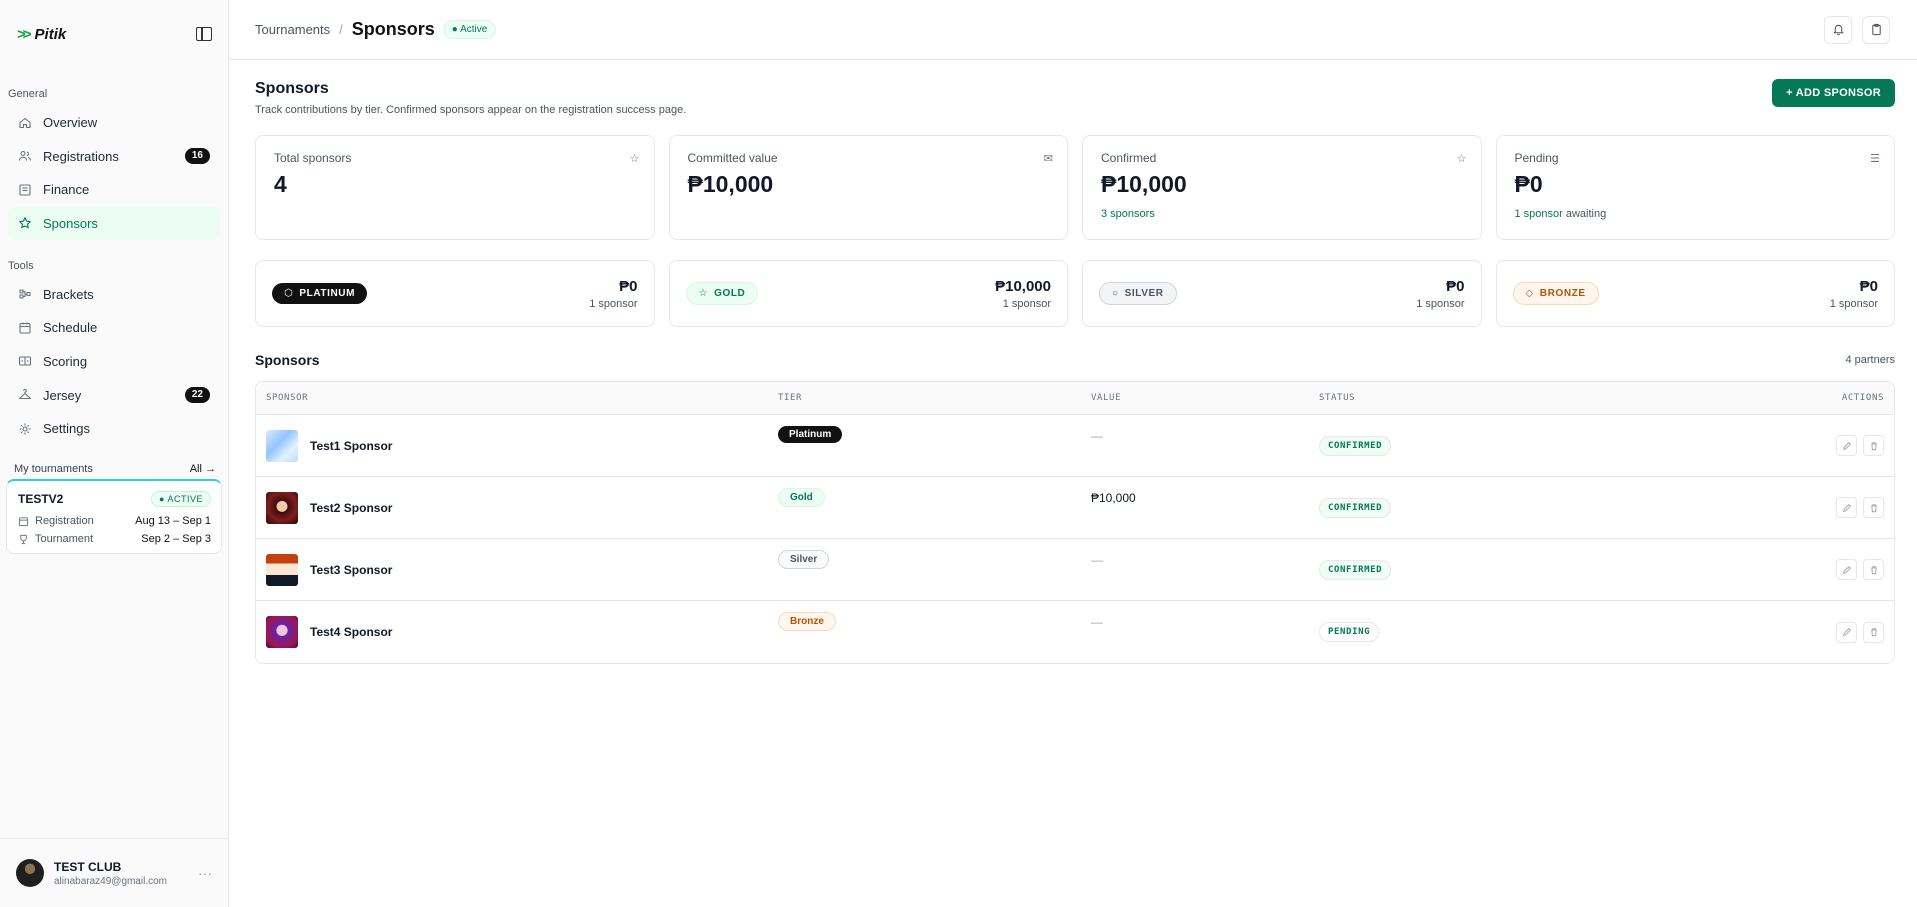 The height and width of the screenshot is (907, 1917). I want to click on sponsor-name: Test1 Sponsor, so click(351, 446).